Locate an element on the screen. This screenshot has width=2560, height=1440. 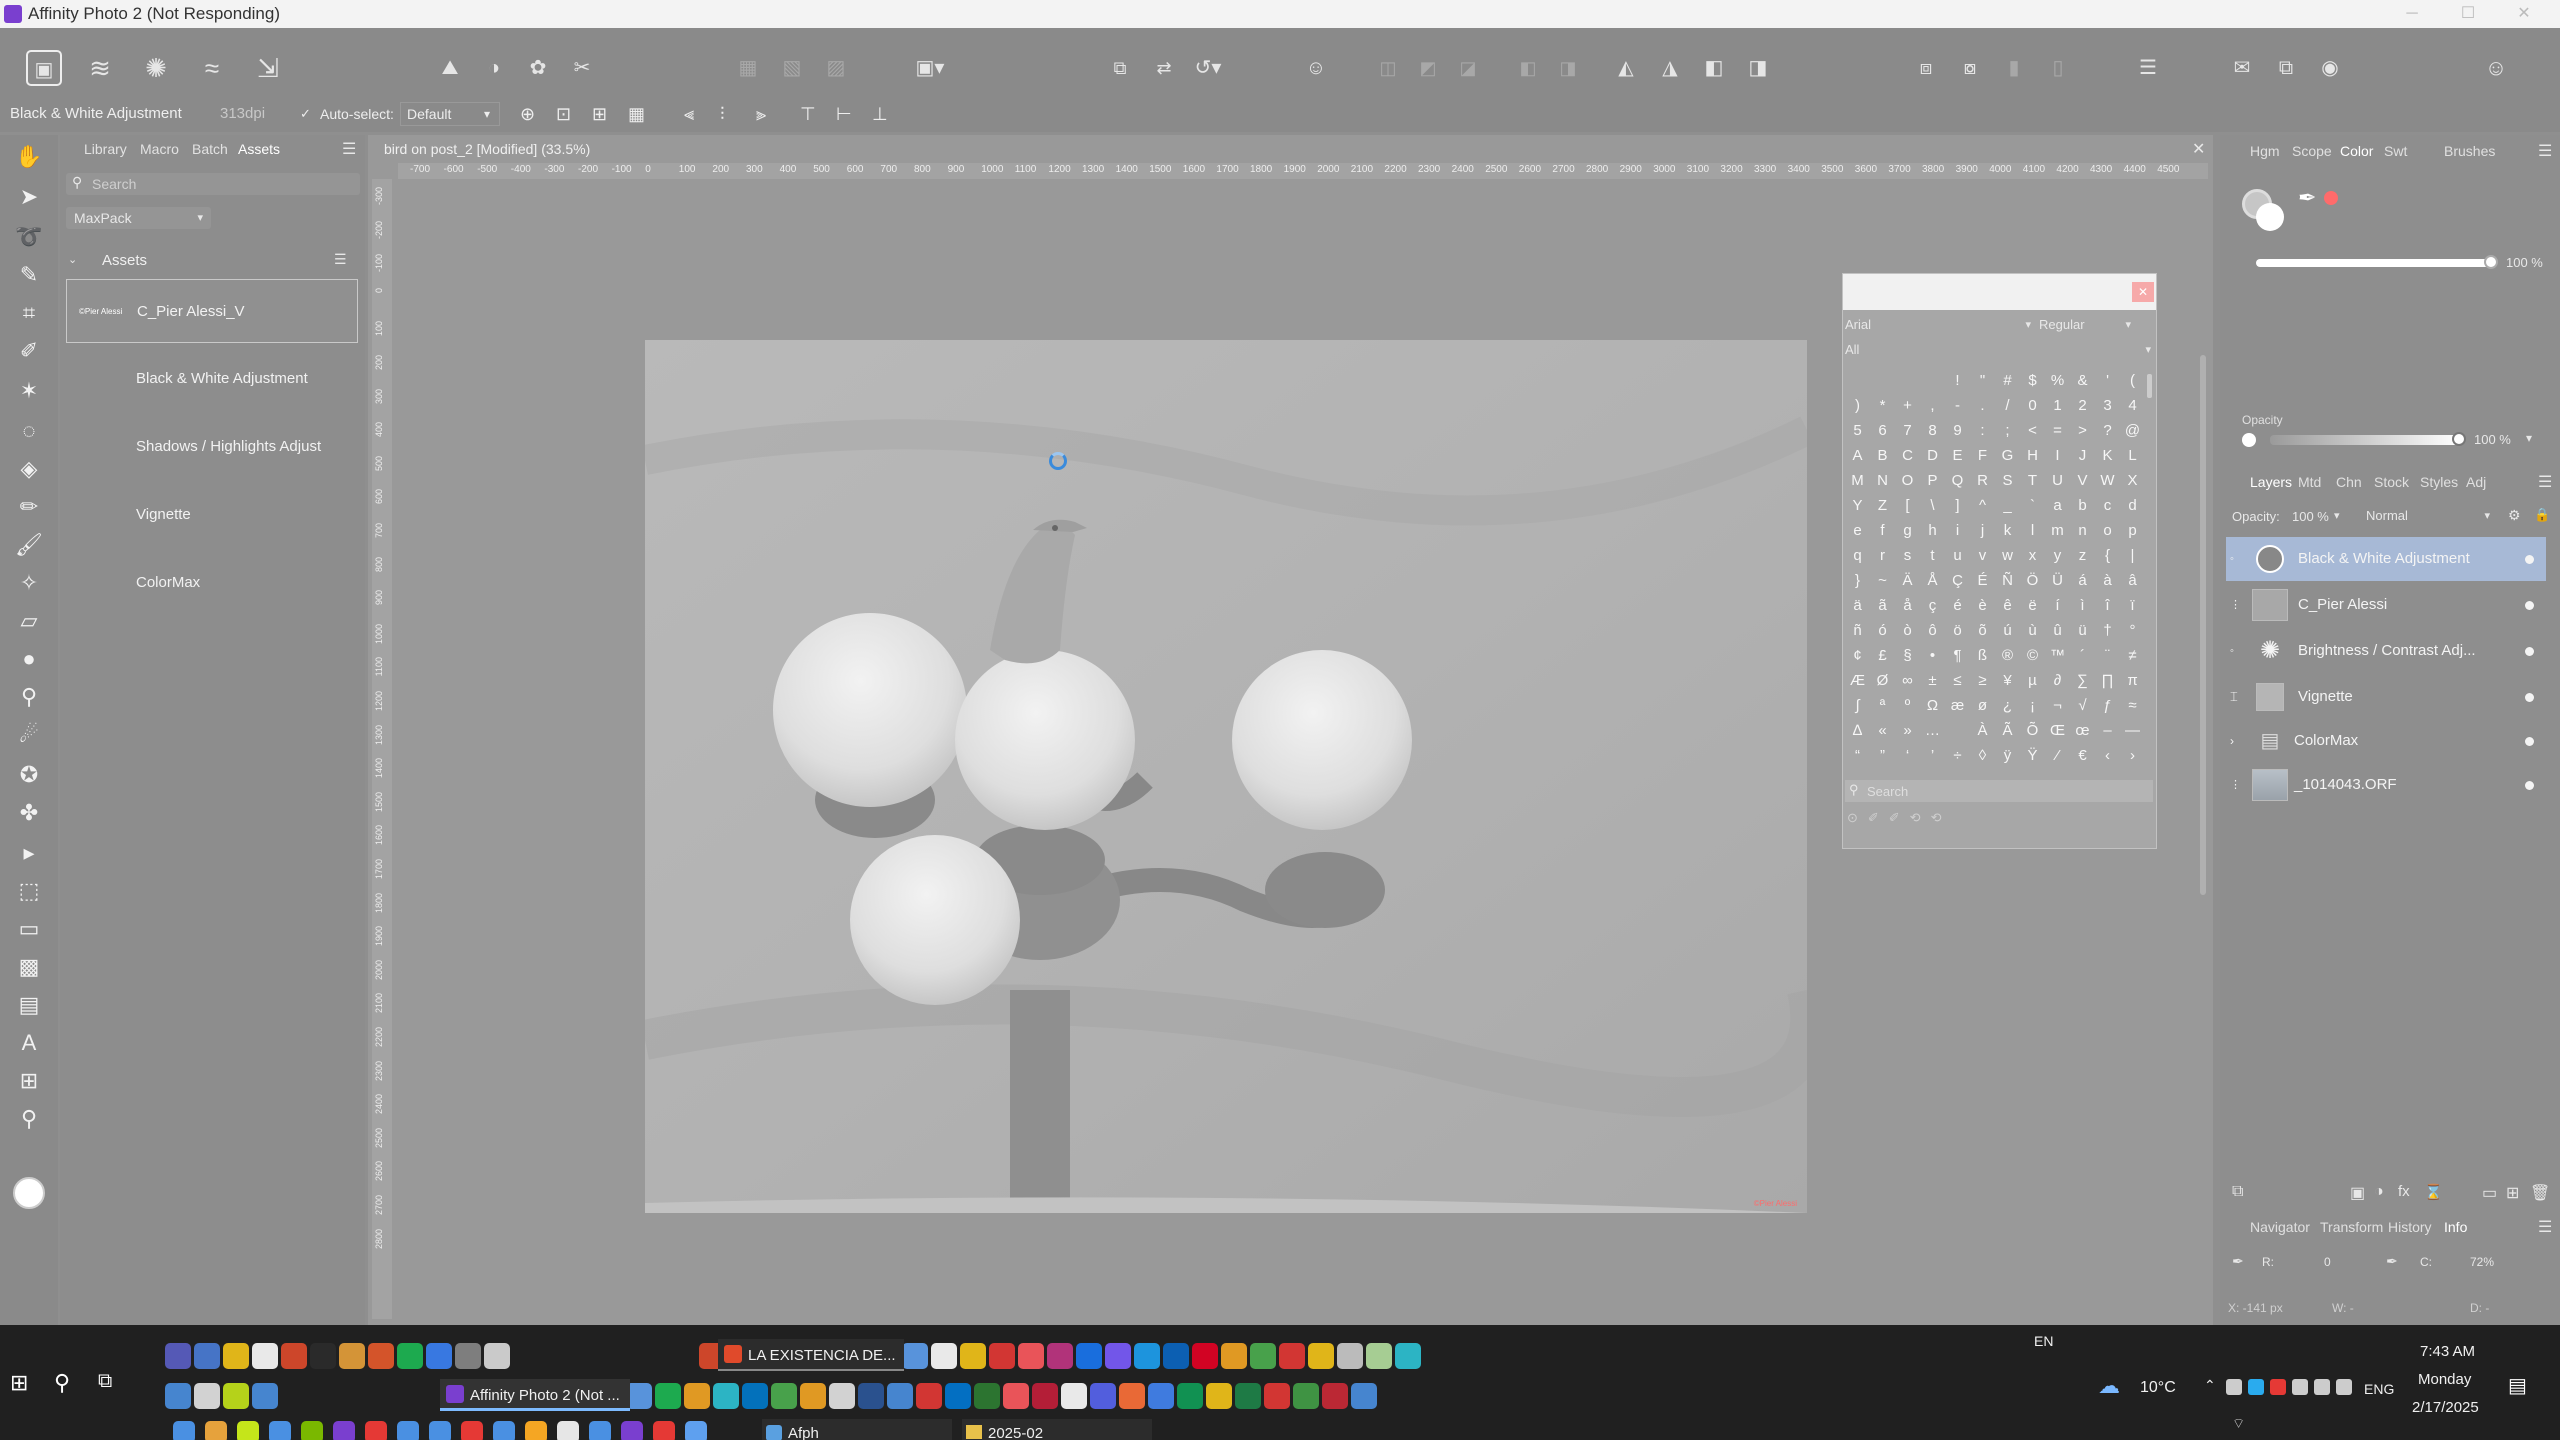
glyph-cell: j is located at coordinates (1982, 530).